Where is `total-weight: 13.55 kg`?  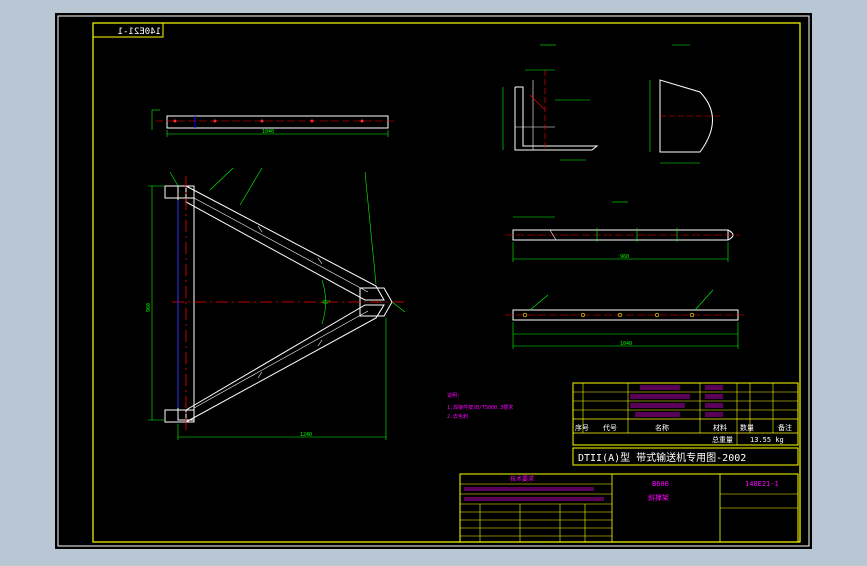 total-weight: 13.55 kg is located at coordinates (767, 440).